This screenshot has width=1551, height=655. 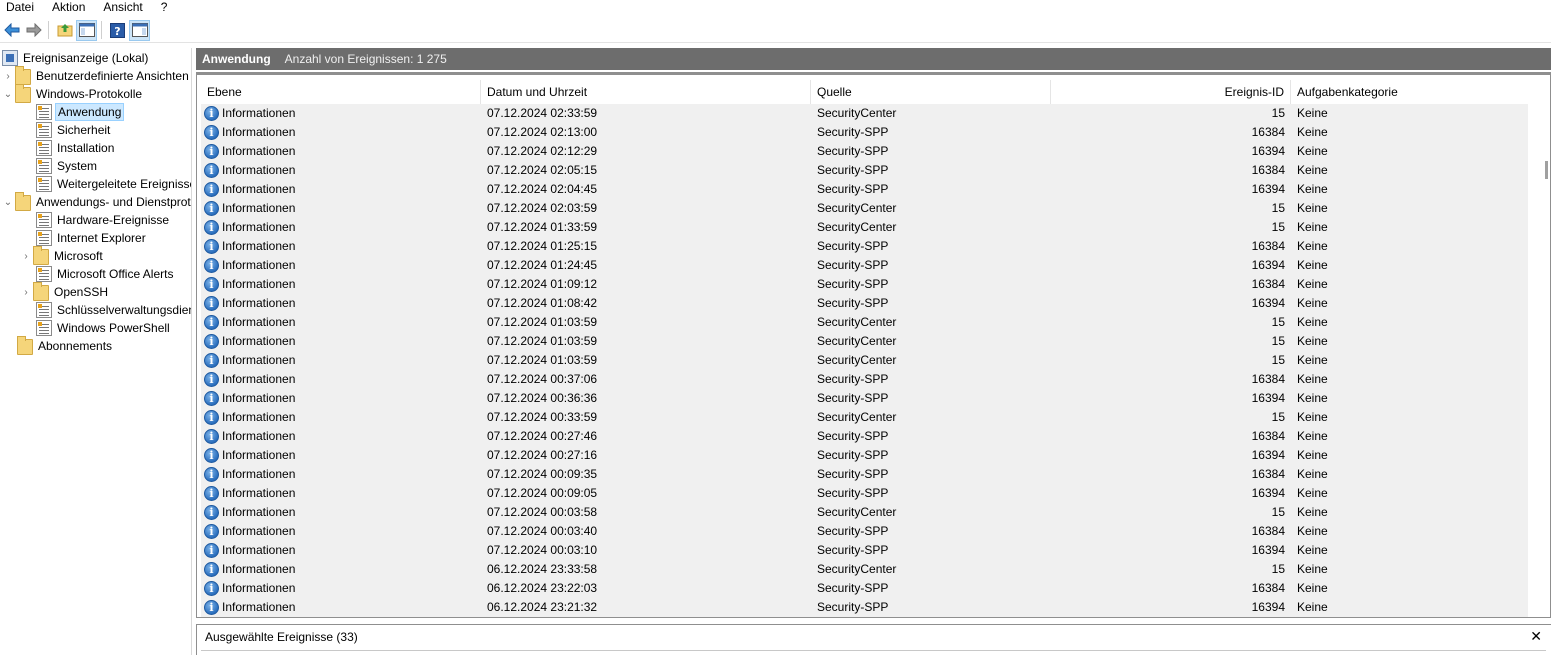 I want to click on tree-item-root: Ereignisanzeige (Lokal), so click(x=76, y=58).